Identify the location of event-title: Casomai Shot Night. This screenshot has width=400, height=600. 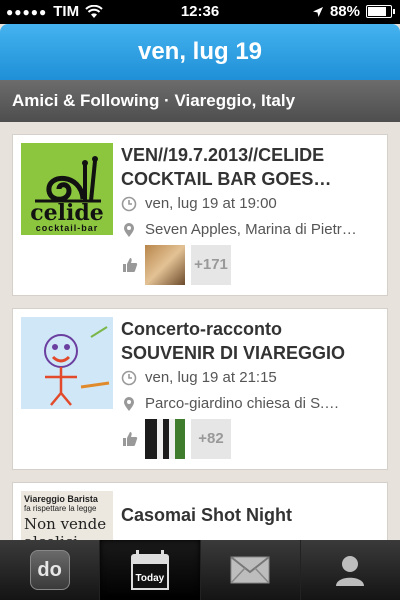
(251, 515).